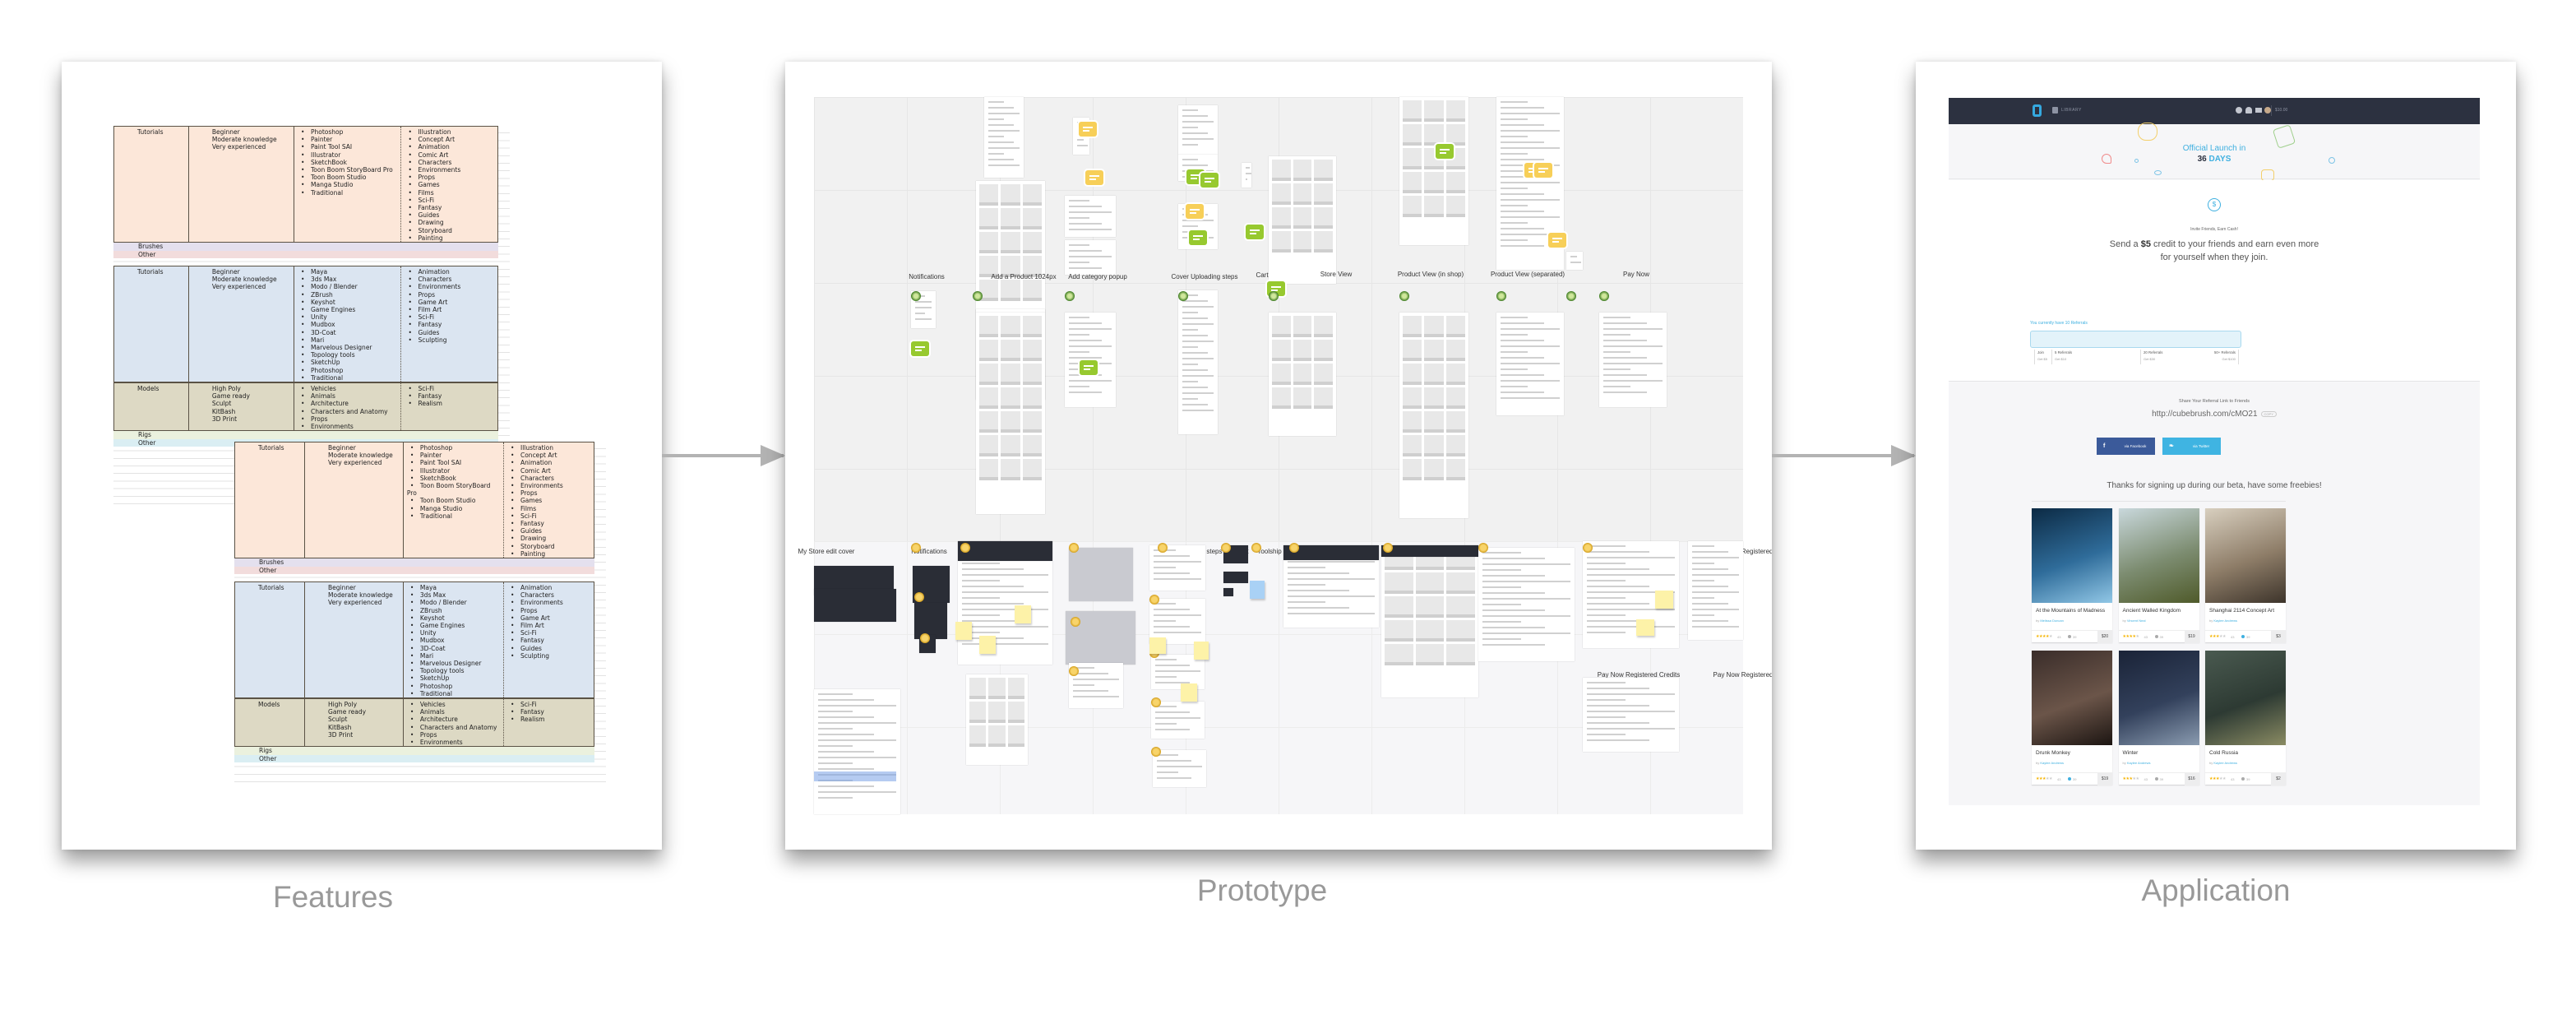 This screenshot has height=1010, width=2576. What do you see at coordinates (2191, 779) in the screenshot?
I see `price-button: $16` at bounding box center [2191, 779].